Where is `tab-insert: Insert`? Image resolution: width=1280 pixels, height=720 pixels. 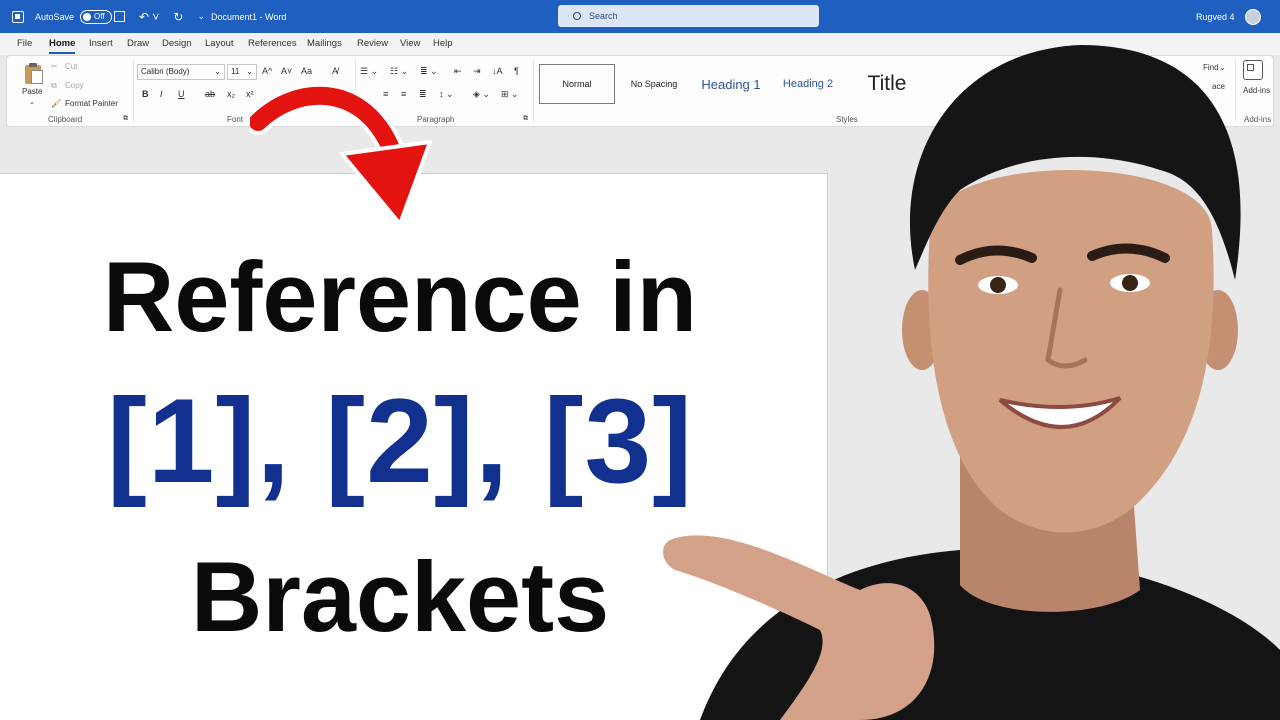
tab-insert: Insert is located at coordinates (101, 43).